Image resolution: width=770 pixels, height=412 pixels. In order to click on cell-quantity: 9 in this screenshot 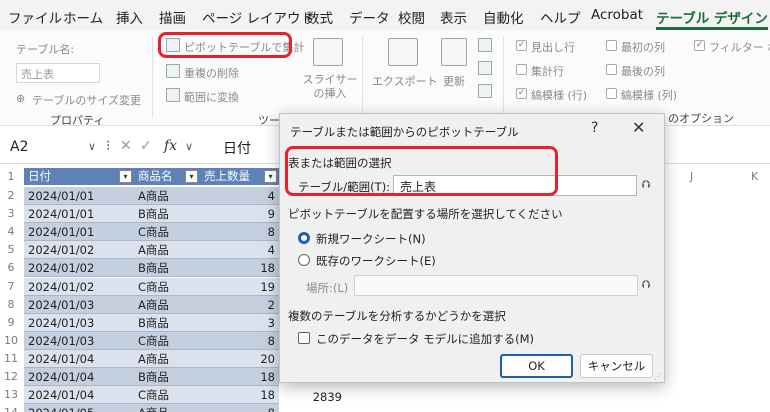, I will do `click(239, 214)`.